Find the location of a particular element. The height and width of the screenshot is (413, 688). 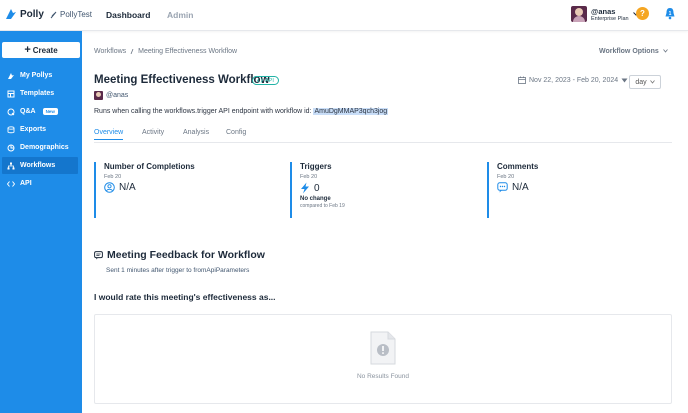

granularity-value: day is located at coordinates (641, 82).